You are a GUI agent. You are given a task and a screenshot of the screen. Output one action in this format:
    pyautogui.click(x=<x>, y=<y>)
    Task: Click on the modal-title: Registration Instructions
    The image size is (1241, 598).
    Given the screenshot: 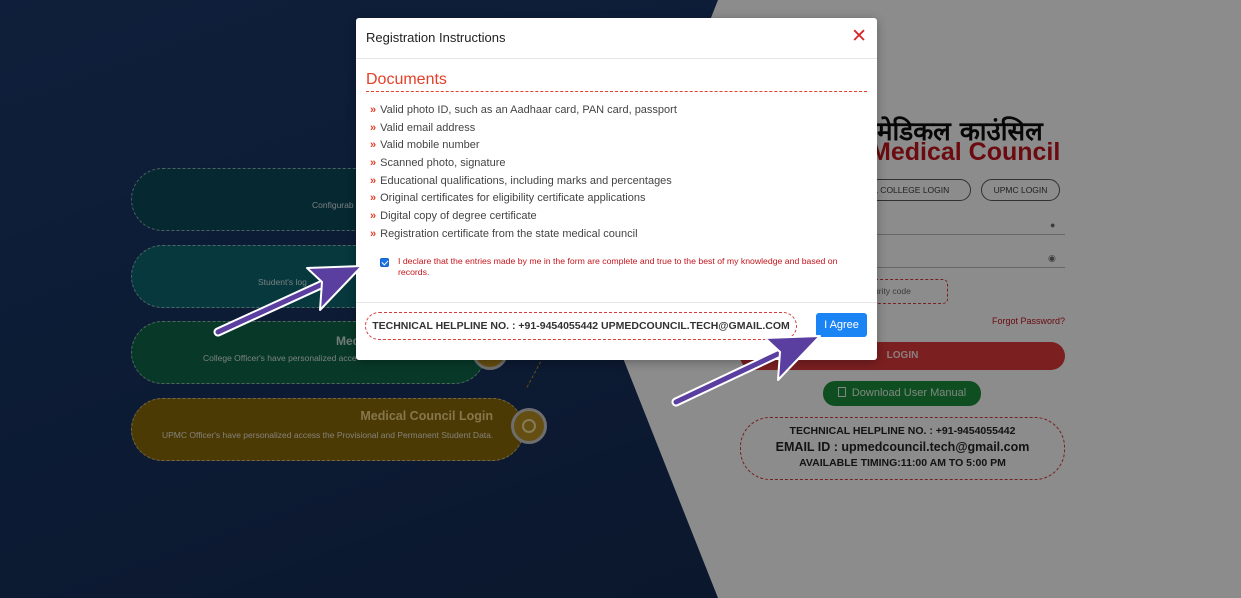 What is the action you would take?
    pyautogui.click(x=436, y=37)
    